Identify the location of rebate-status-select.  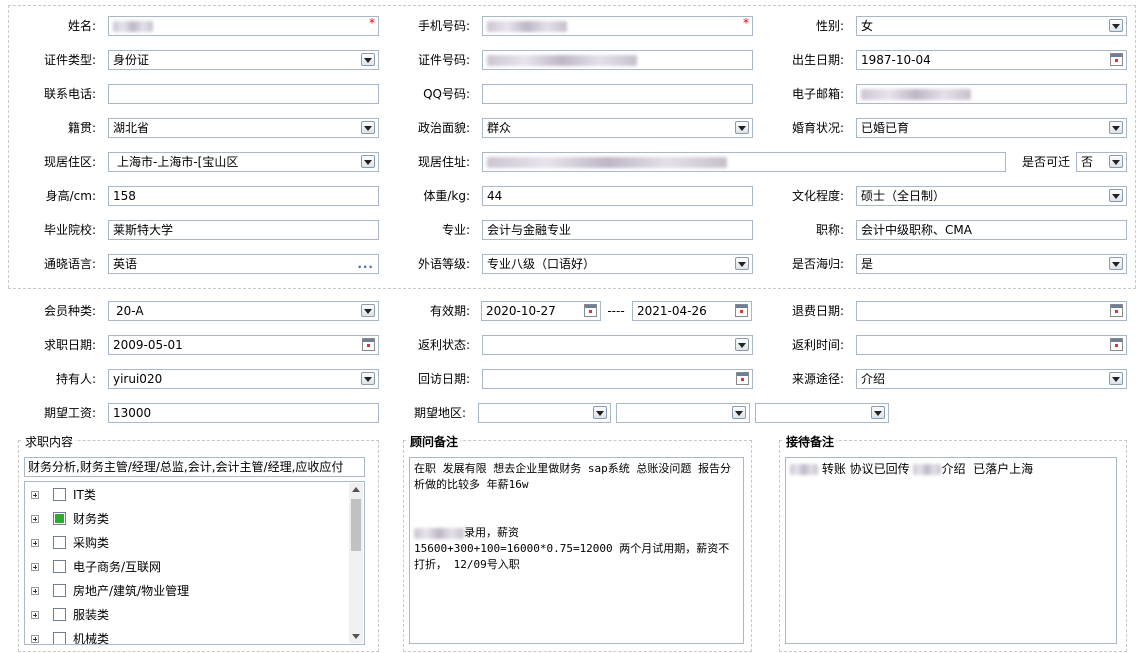
(617, 345).